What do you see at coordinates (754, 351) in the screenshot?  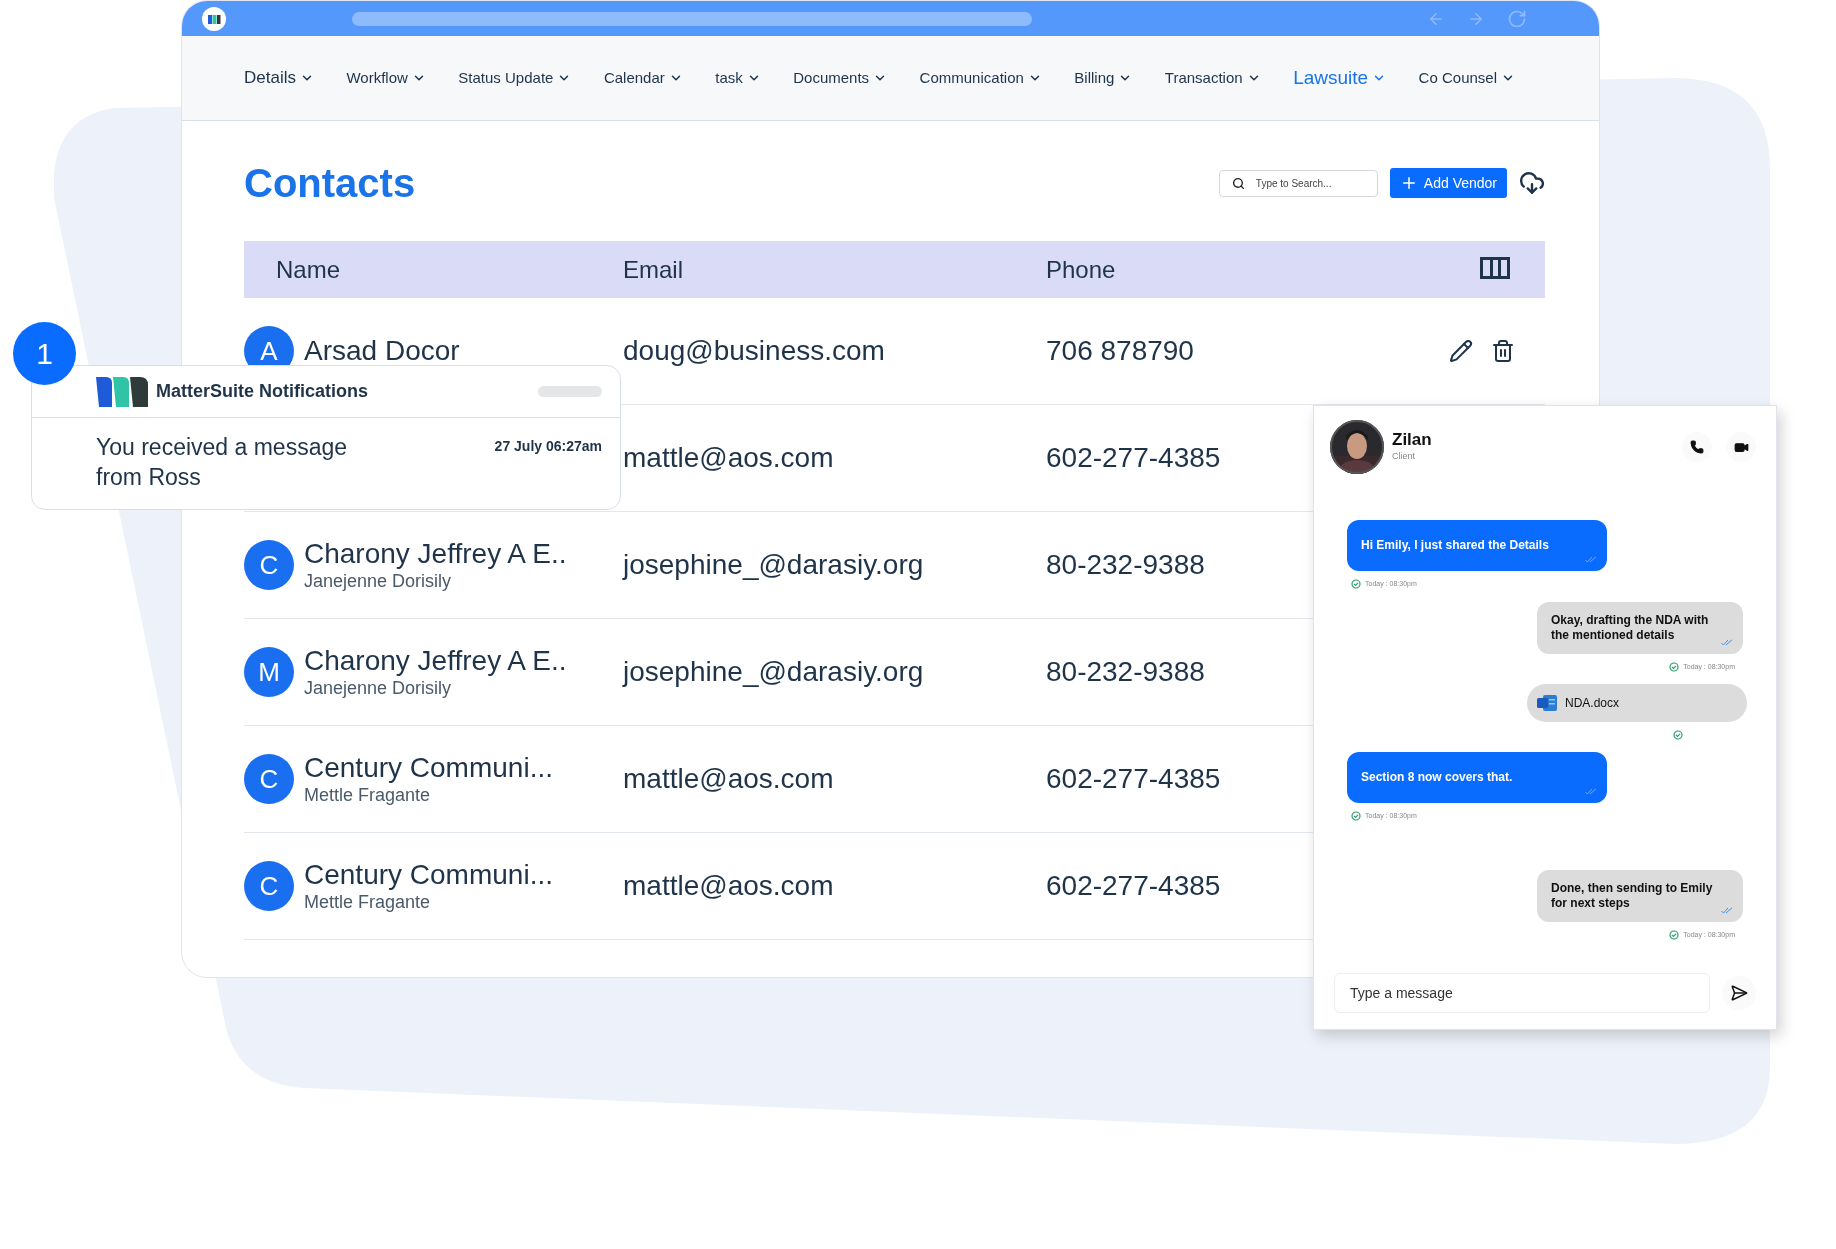 I see `contact-email: doug@business.com` at bounding box center [754, 351].